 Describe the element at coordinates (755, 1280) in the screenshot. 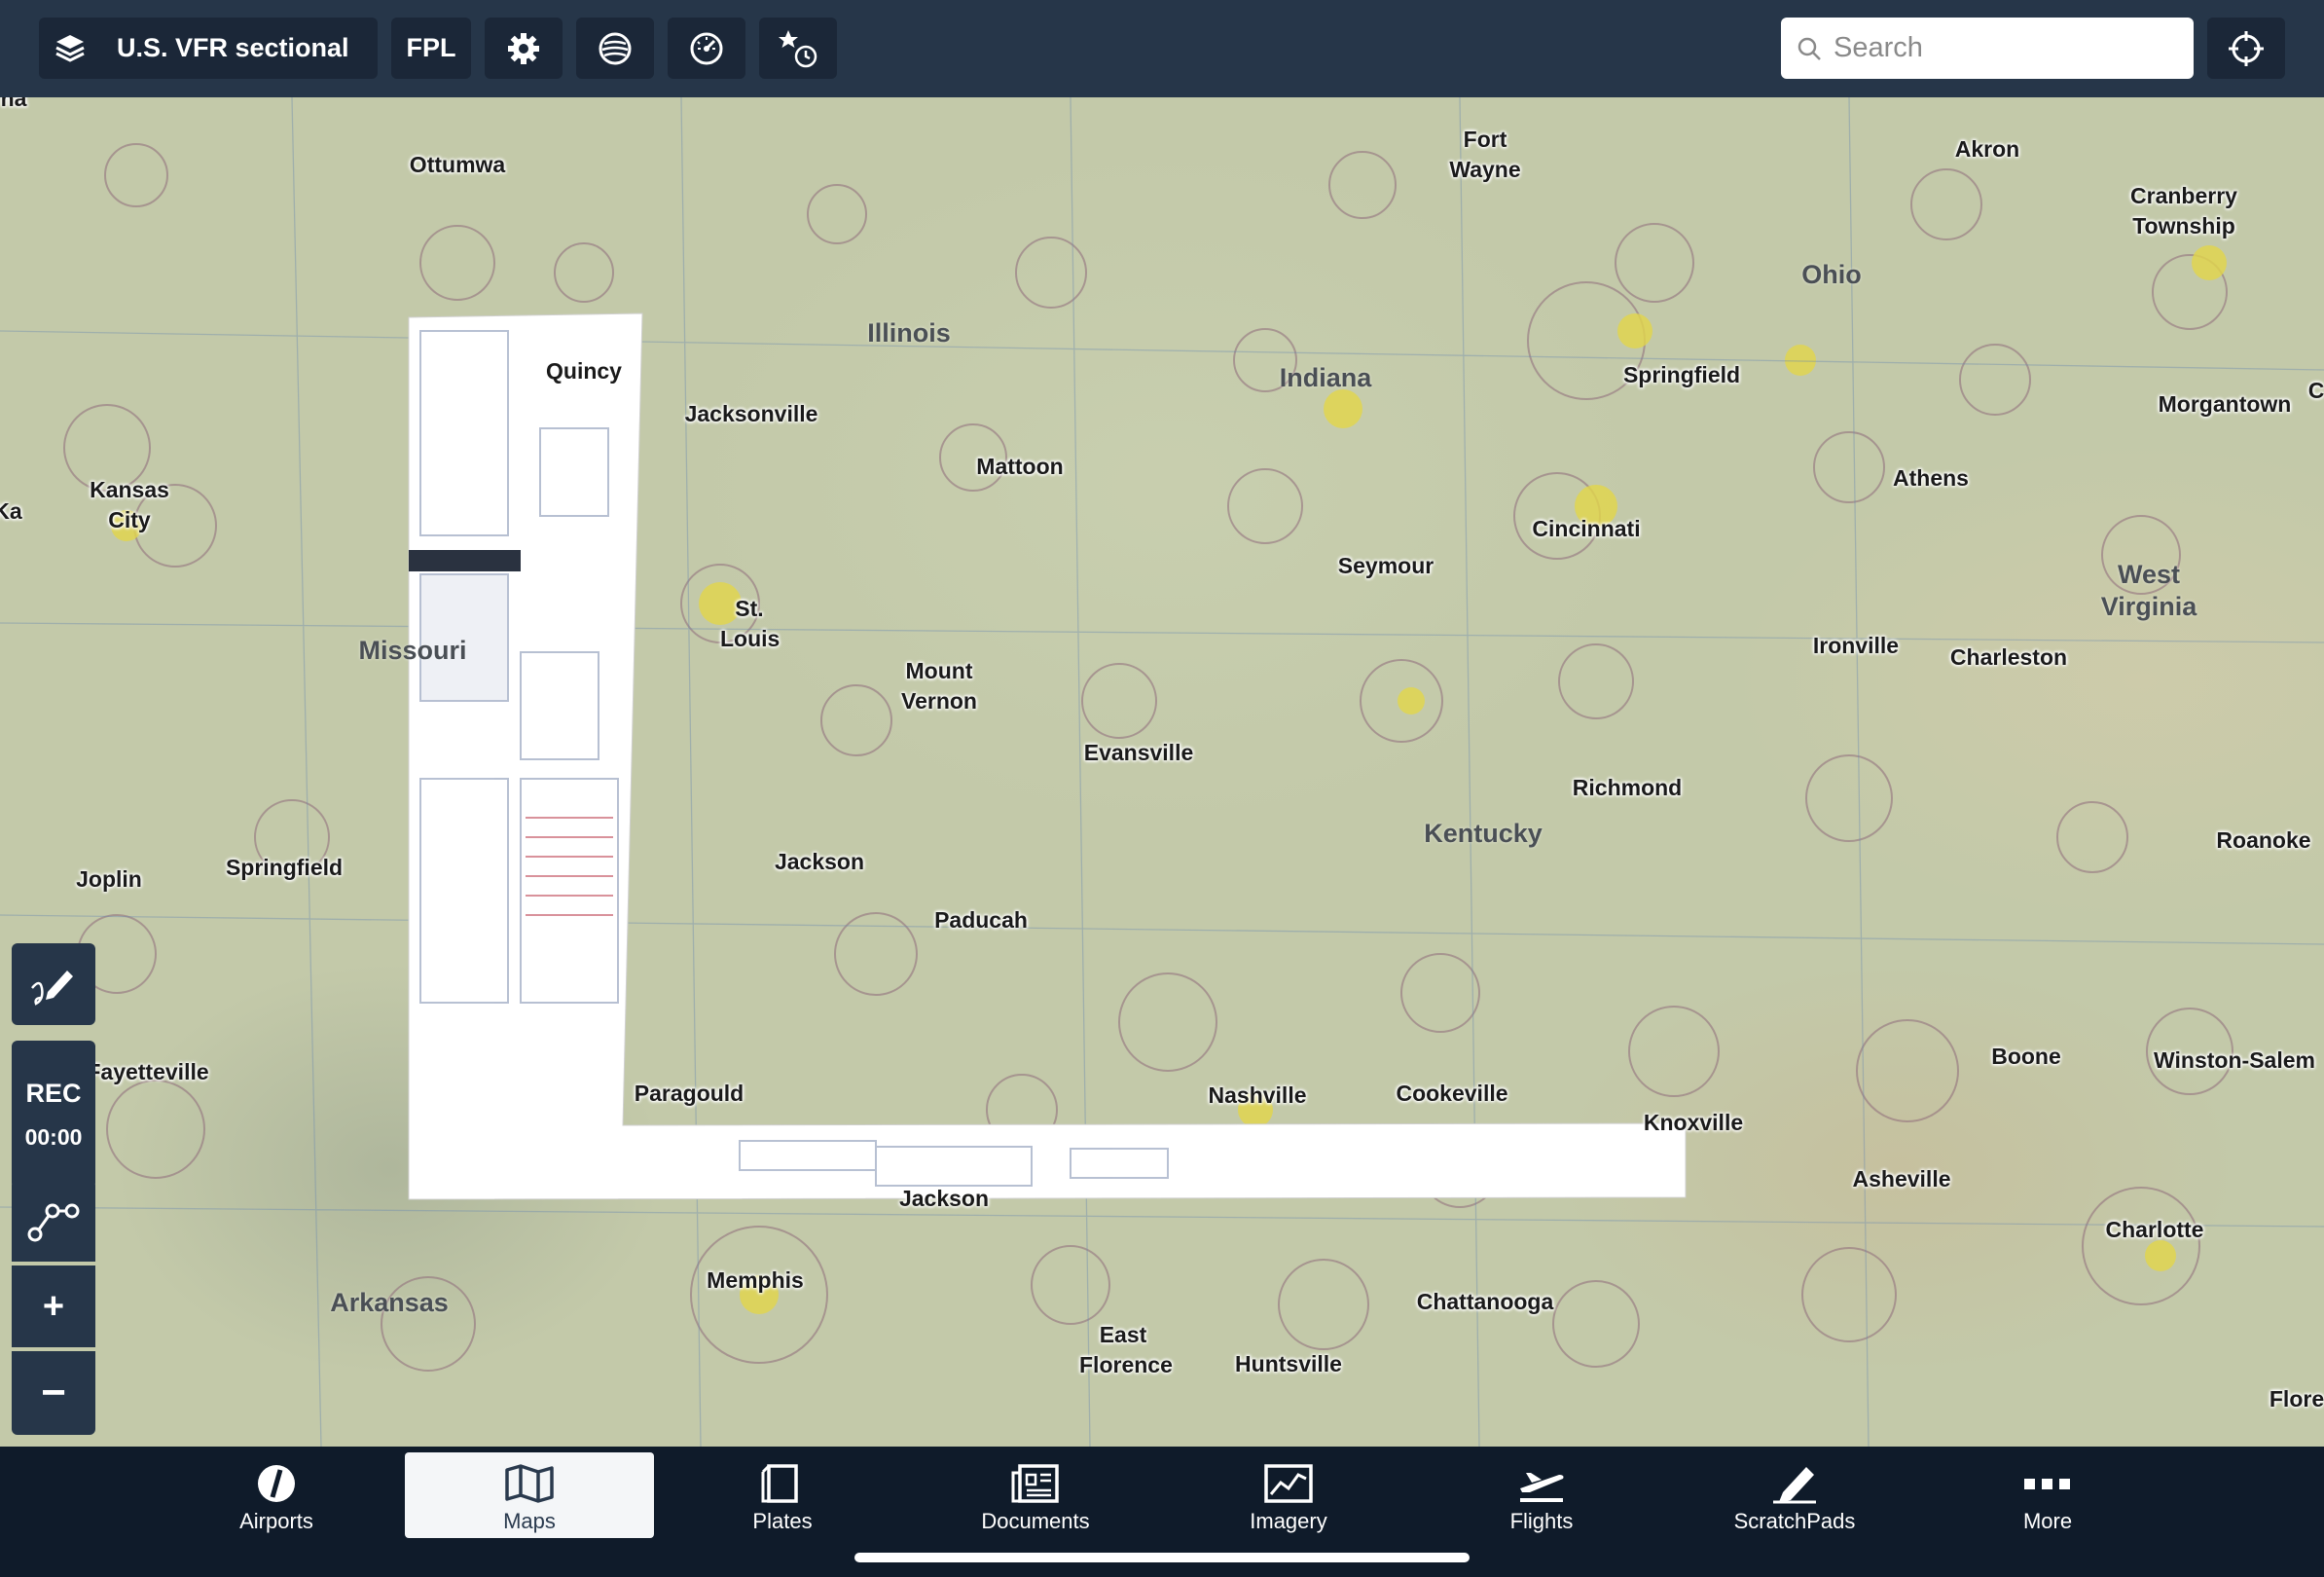

I see `city-label: Memphis` at that location.